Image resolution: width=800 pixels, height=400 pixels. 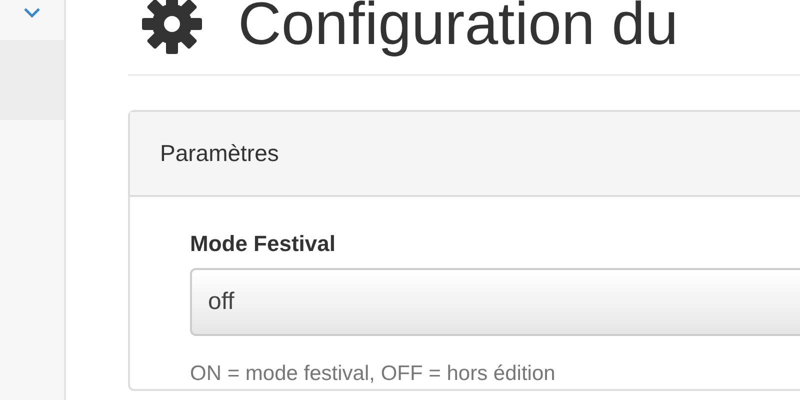 What do you see at coordinates (263, 244) in the screenshot?
I see `field-label: Mode Festival` at bounding box center [263, 244].